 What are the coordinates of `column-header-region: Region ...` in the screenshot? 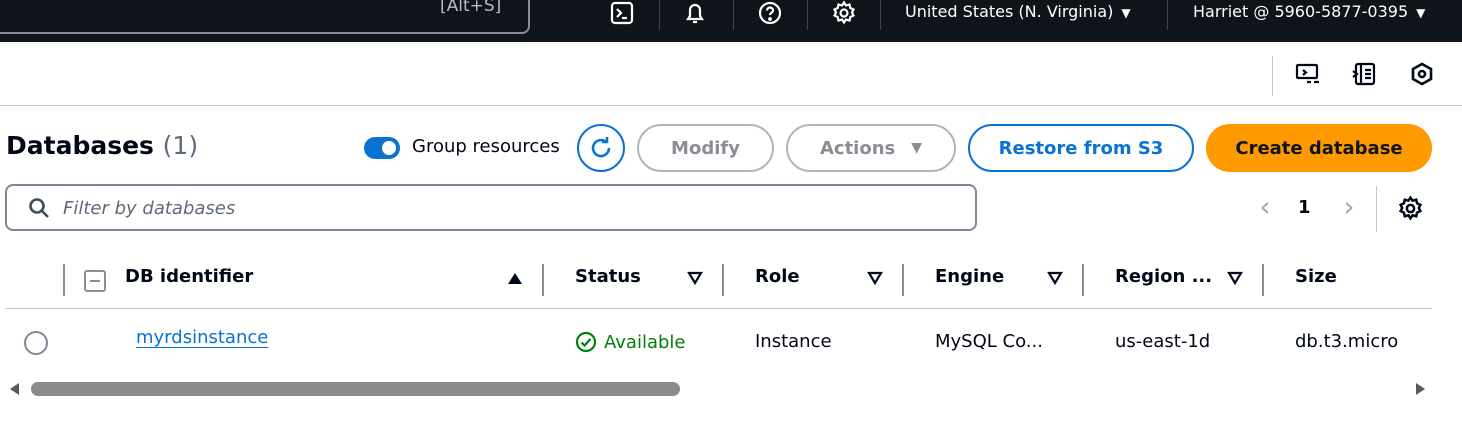 It's located at (1163, 276).